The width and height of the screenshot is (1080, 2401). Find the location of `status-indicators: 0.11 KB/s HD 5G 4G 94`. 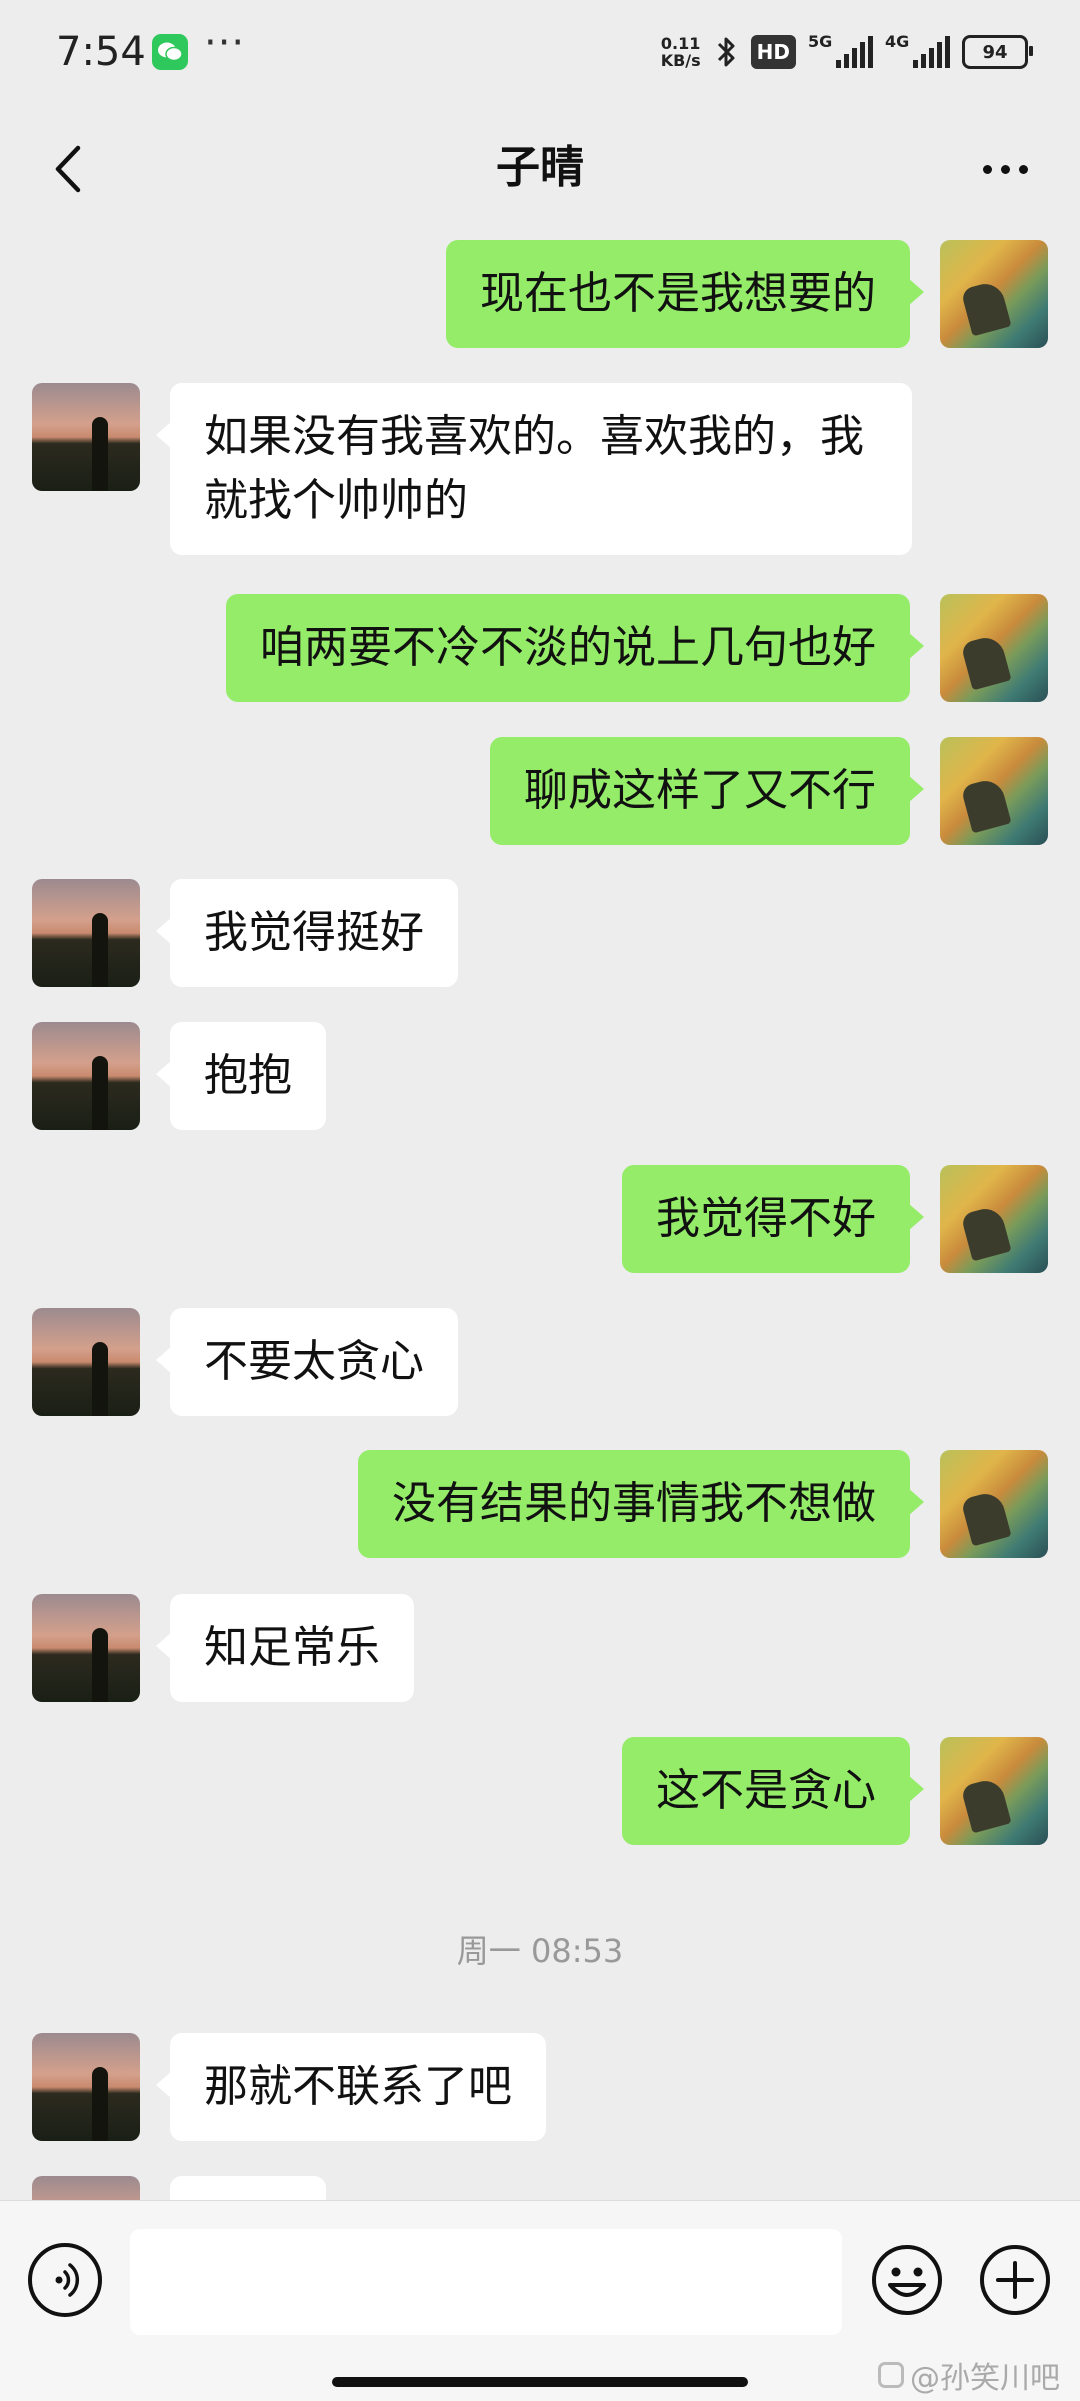

status-indicators: 0.11 KB/s HD 5G 4G 94 is located at coordinates (846, 52).